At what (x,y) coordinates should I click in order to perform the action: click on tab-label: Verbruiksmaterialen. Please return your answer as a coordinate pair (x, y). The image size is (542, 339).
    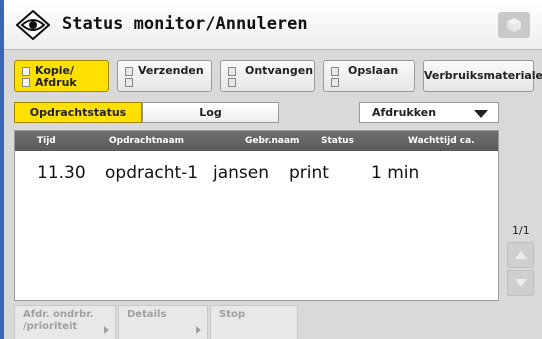
    Looking at the image, I should click on (483, 75).